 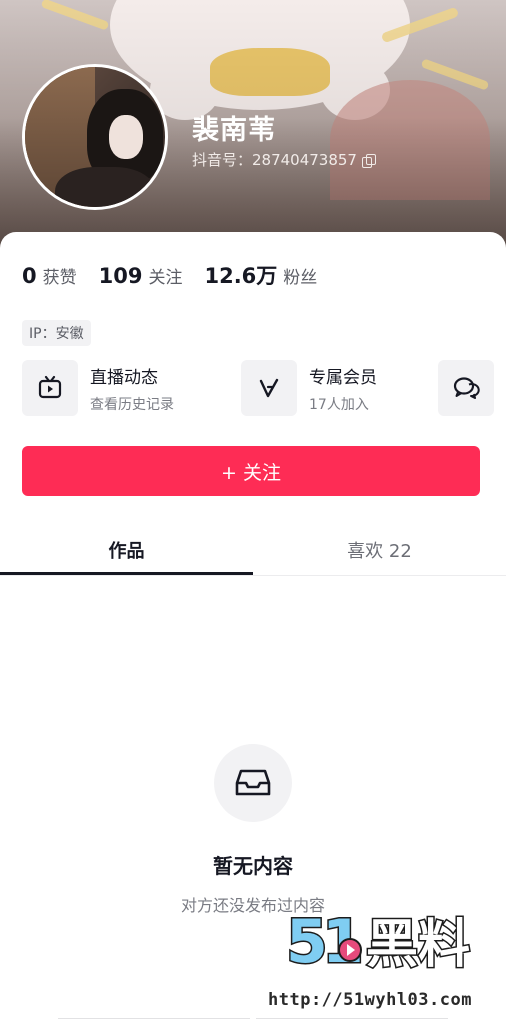 I want to click on stat-following-value: 109, so click(x=120, y=276).